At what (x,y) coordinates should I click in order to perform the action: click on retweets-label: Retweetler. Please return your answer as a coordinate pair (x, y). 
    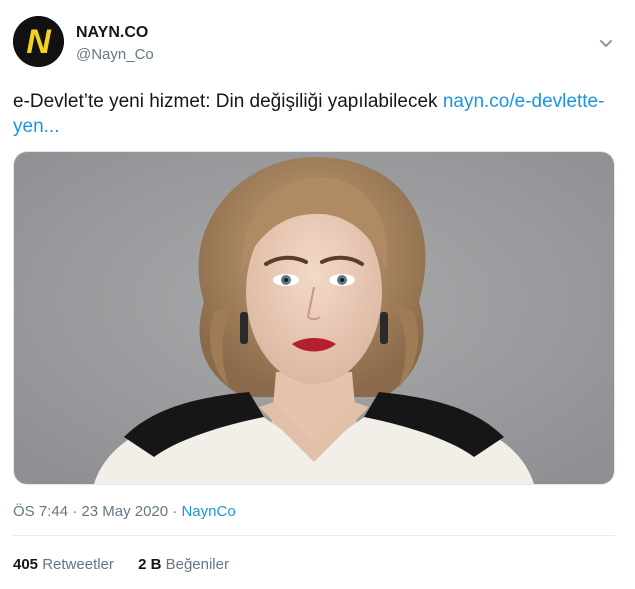
    Looking at the image, I should click on (78, 564).